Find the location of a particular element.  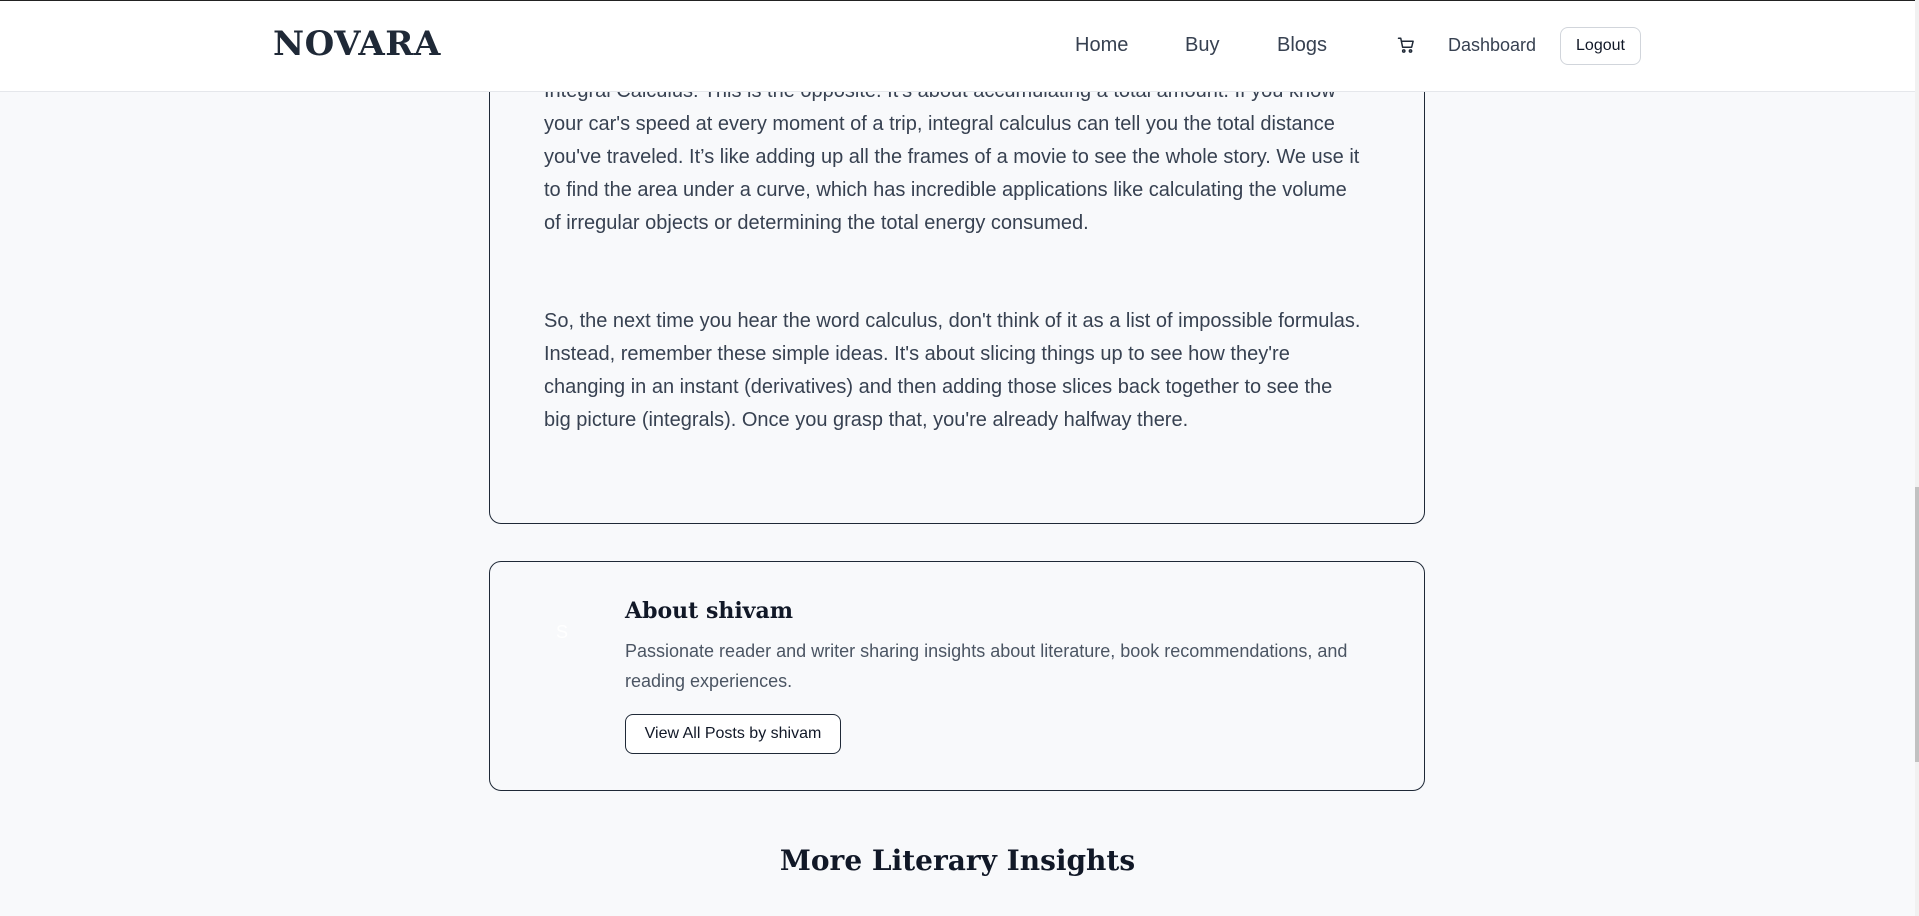

top-navbar: NOVARA Home Buy Blogs Dashboard Logout is located at coordinates (957, 46).